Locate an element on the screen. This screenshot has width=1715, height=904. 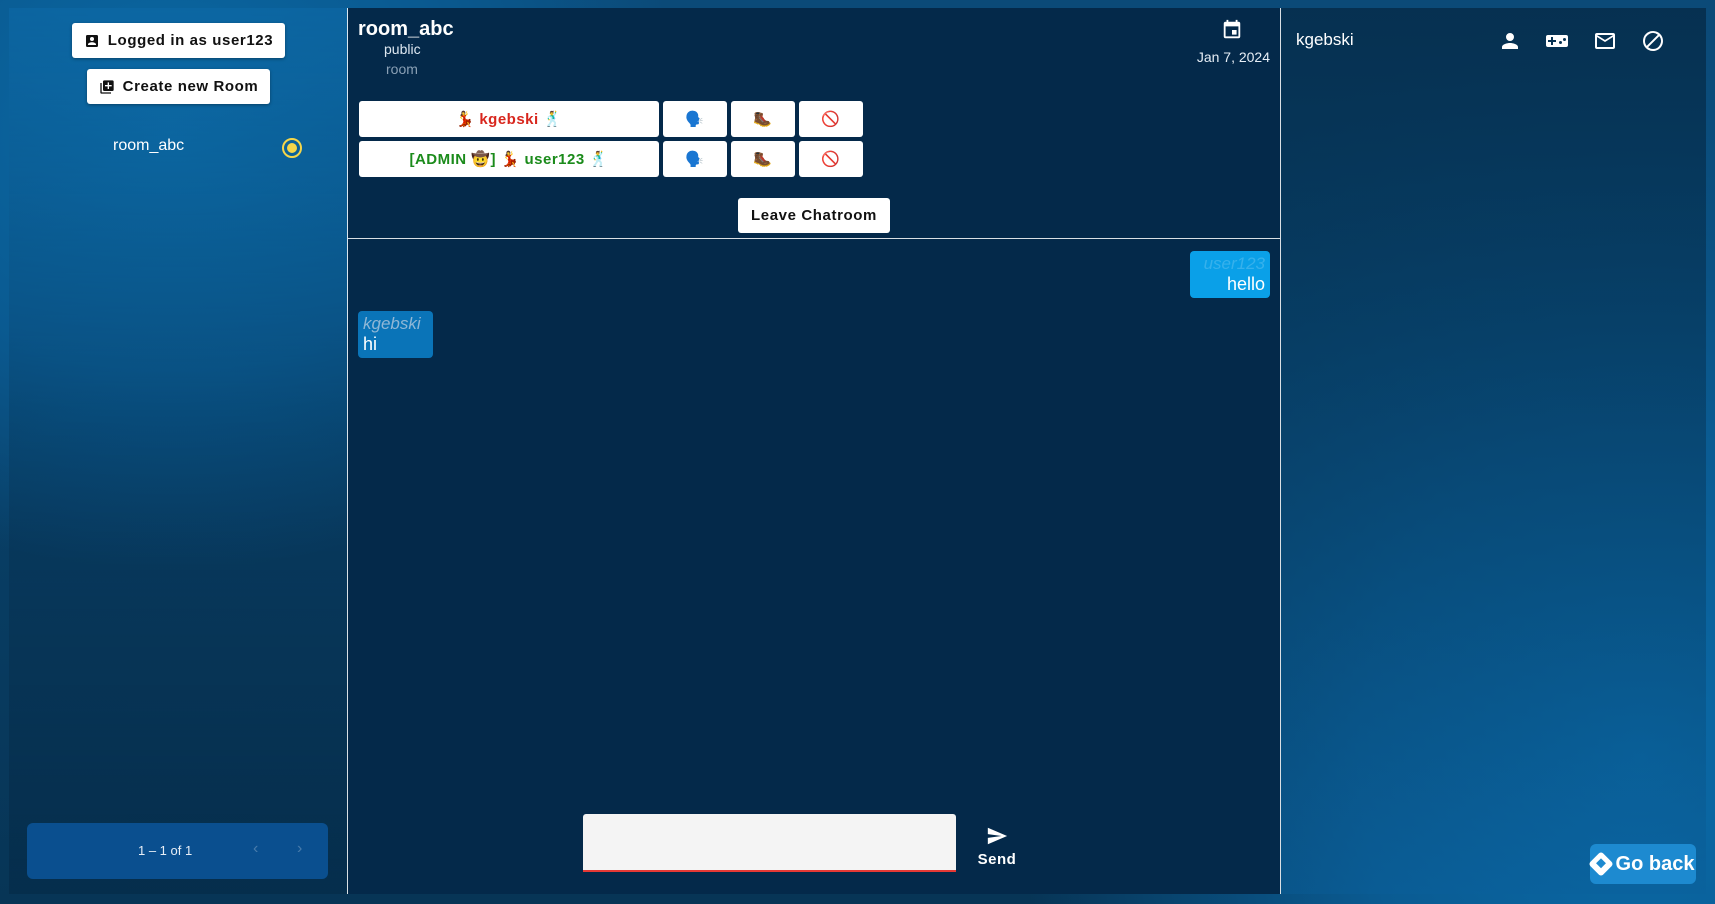
send-label: Send is located at coordinates (997, 859).